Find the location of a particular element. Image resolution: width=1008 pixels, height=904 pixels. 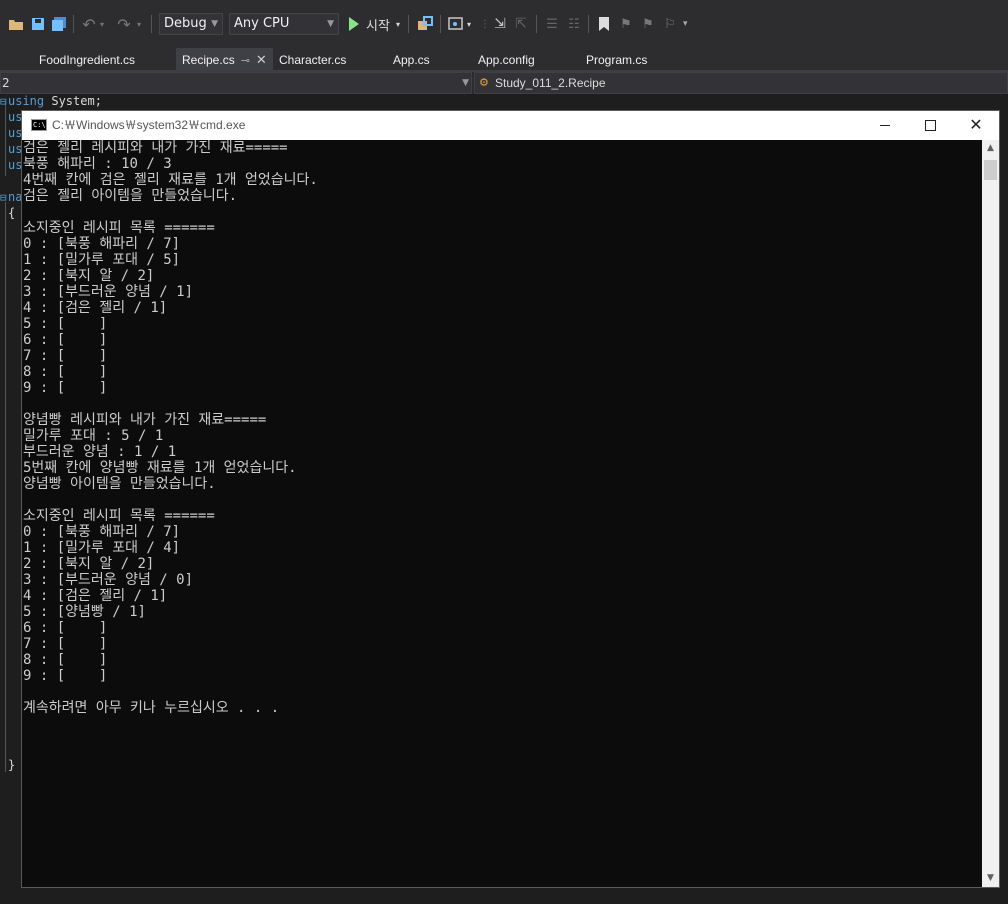

tab-app-cs: App.cs is located at coordinates (411, 59).